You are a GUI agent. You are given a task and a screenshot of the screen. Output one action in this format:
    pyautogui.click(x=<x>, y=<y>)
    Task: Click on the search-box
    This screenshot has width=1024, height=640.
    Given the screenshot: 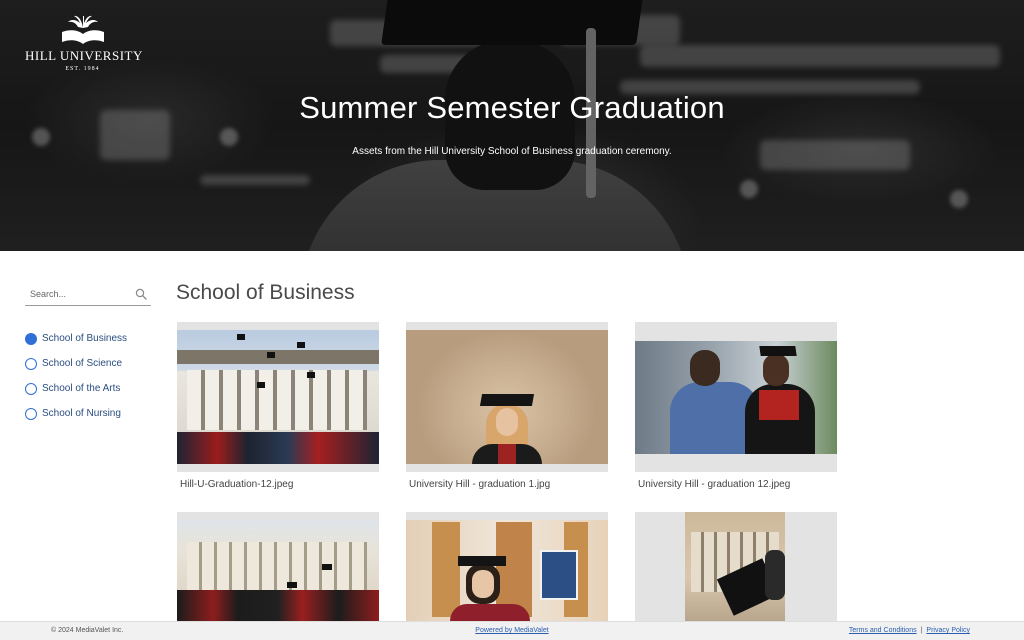 What is the action you would take?
    pyautogui.click(x=88, y=295)
    